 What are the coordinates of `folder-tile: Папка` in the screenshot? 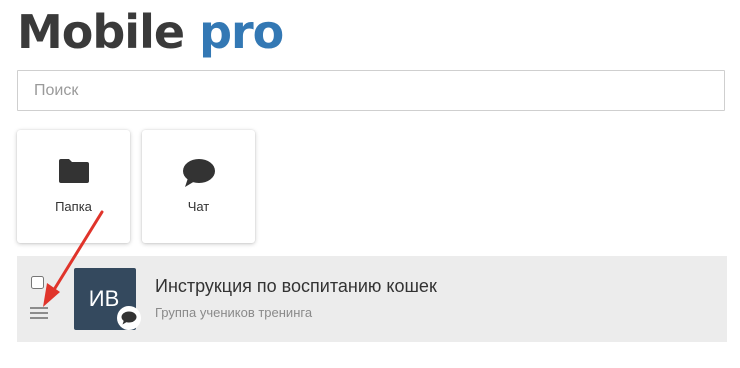 It's located at (73, 186).